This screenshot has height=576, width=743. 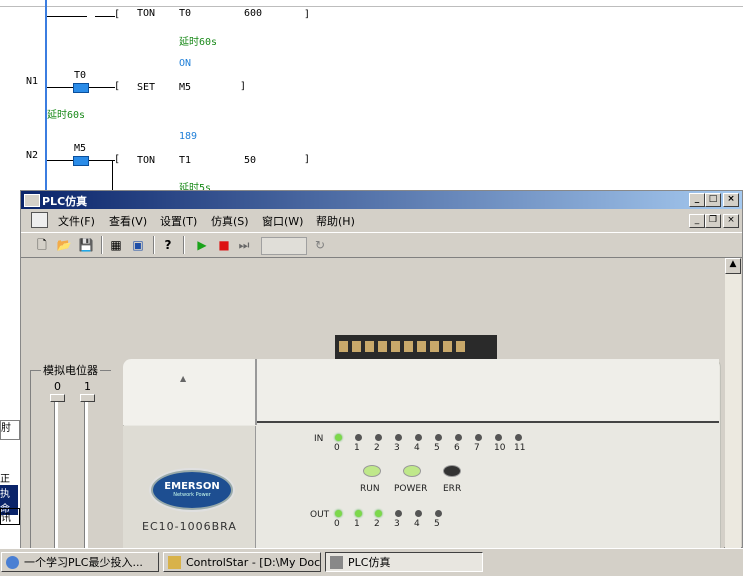 I want to click on power-label: POWER, so click(x=411, y=489).